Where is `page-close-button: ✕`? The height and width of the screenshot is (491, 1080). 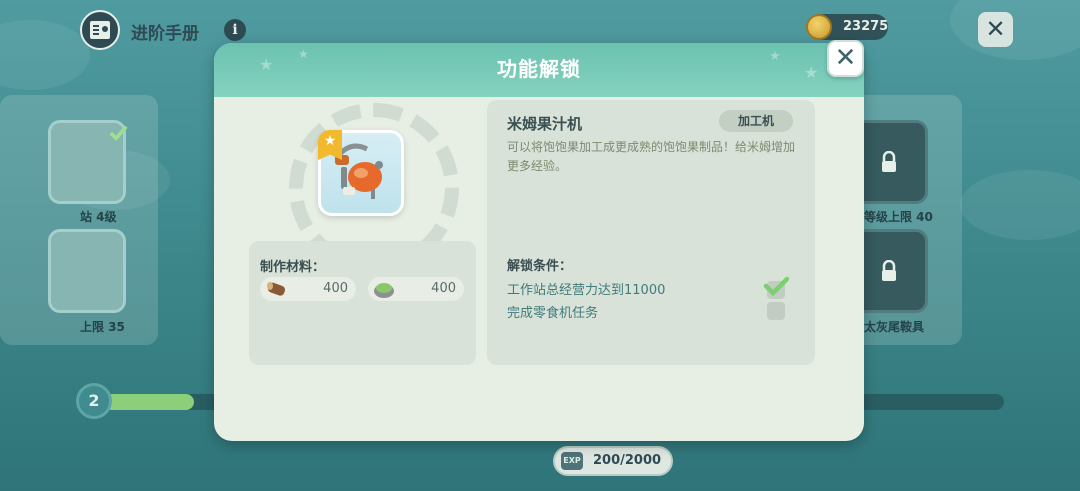
page-close-button: ✕ is located at coordinates (995, 29).